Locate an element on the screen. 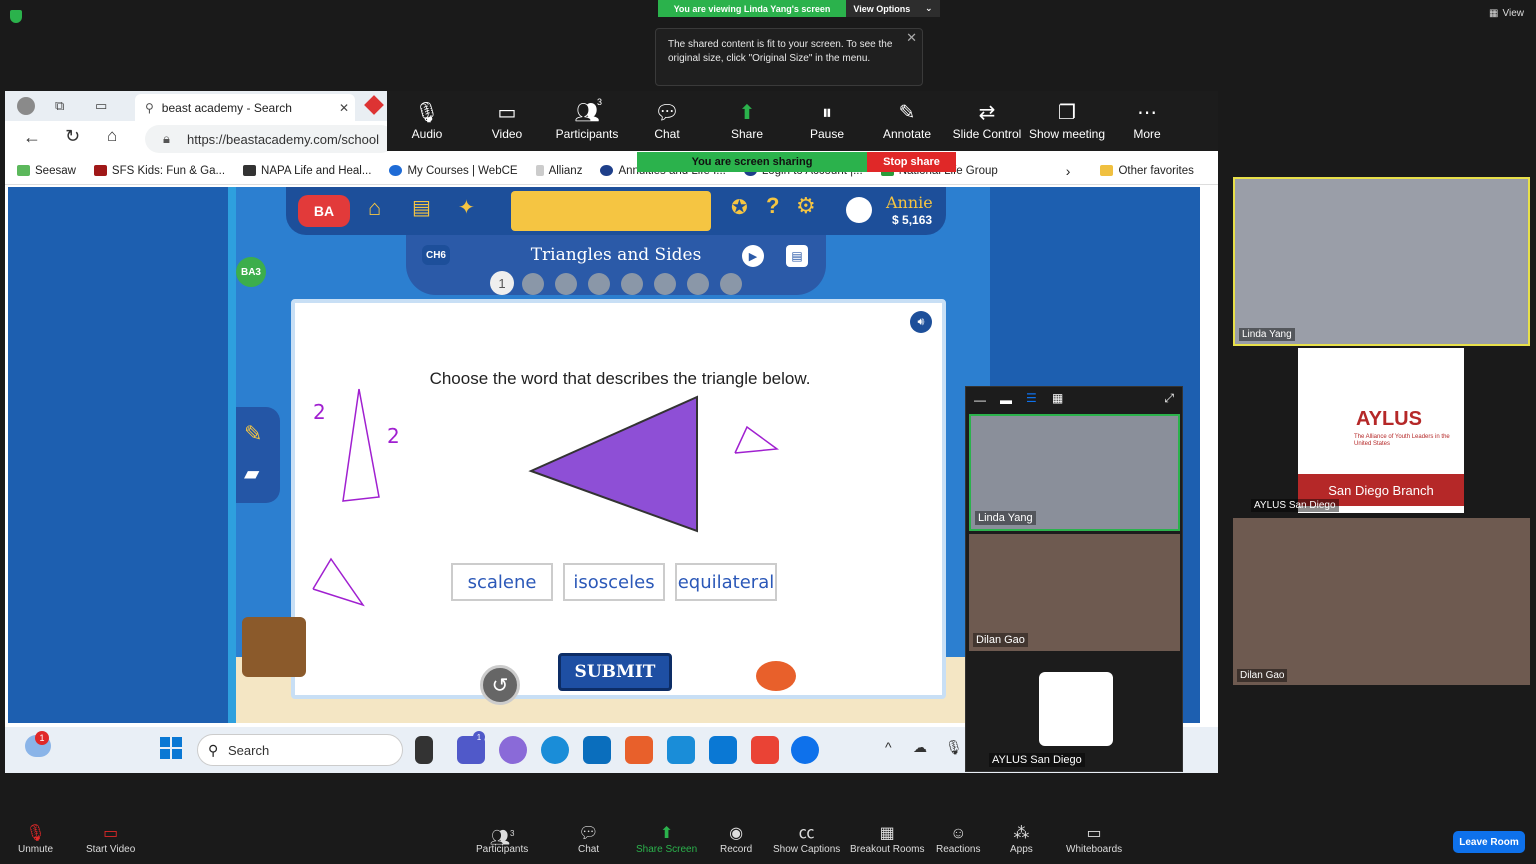 The width and height of the screenshot is (1536, 864). pause-button: ⏸︎ Pause is located at coordinates (827, 121).